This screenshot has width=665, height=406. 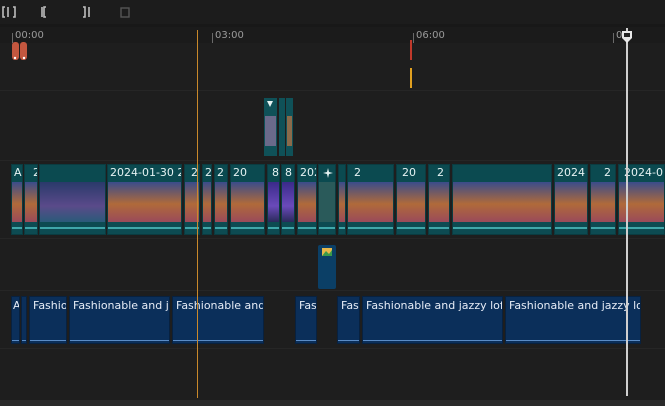 What do you see at coordinates (17, 199) in the screenshot?
I see `video-clip: A` at bounding box center [17, 199].